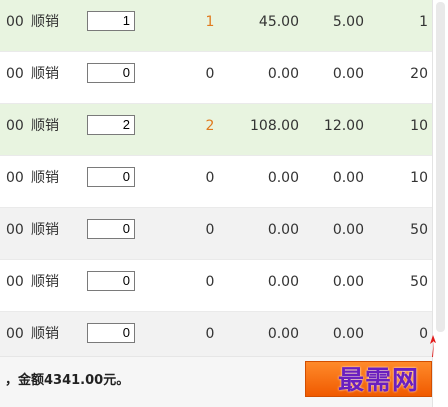  Describe the element at coordinates (379, 381) in the screenshot. I see `site-watermark: 最需网` at that location.